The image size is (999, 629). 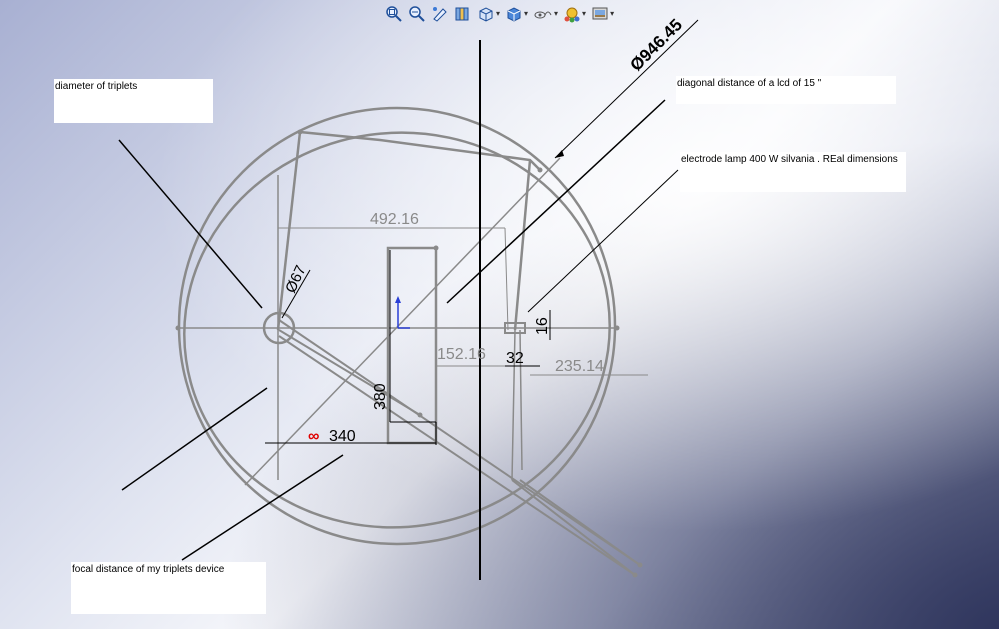 I want to click on view-orientation-button: ▾, so click(x=488, y=14).